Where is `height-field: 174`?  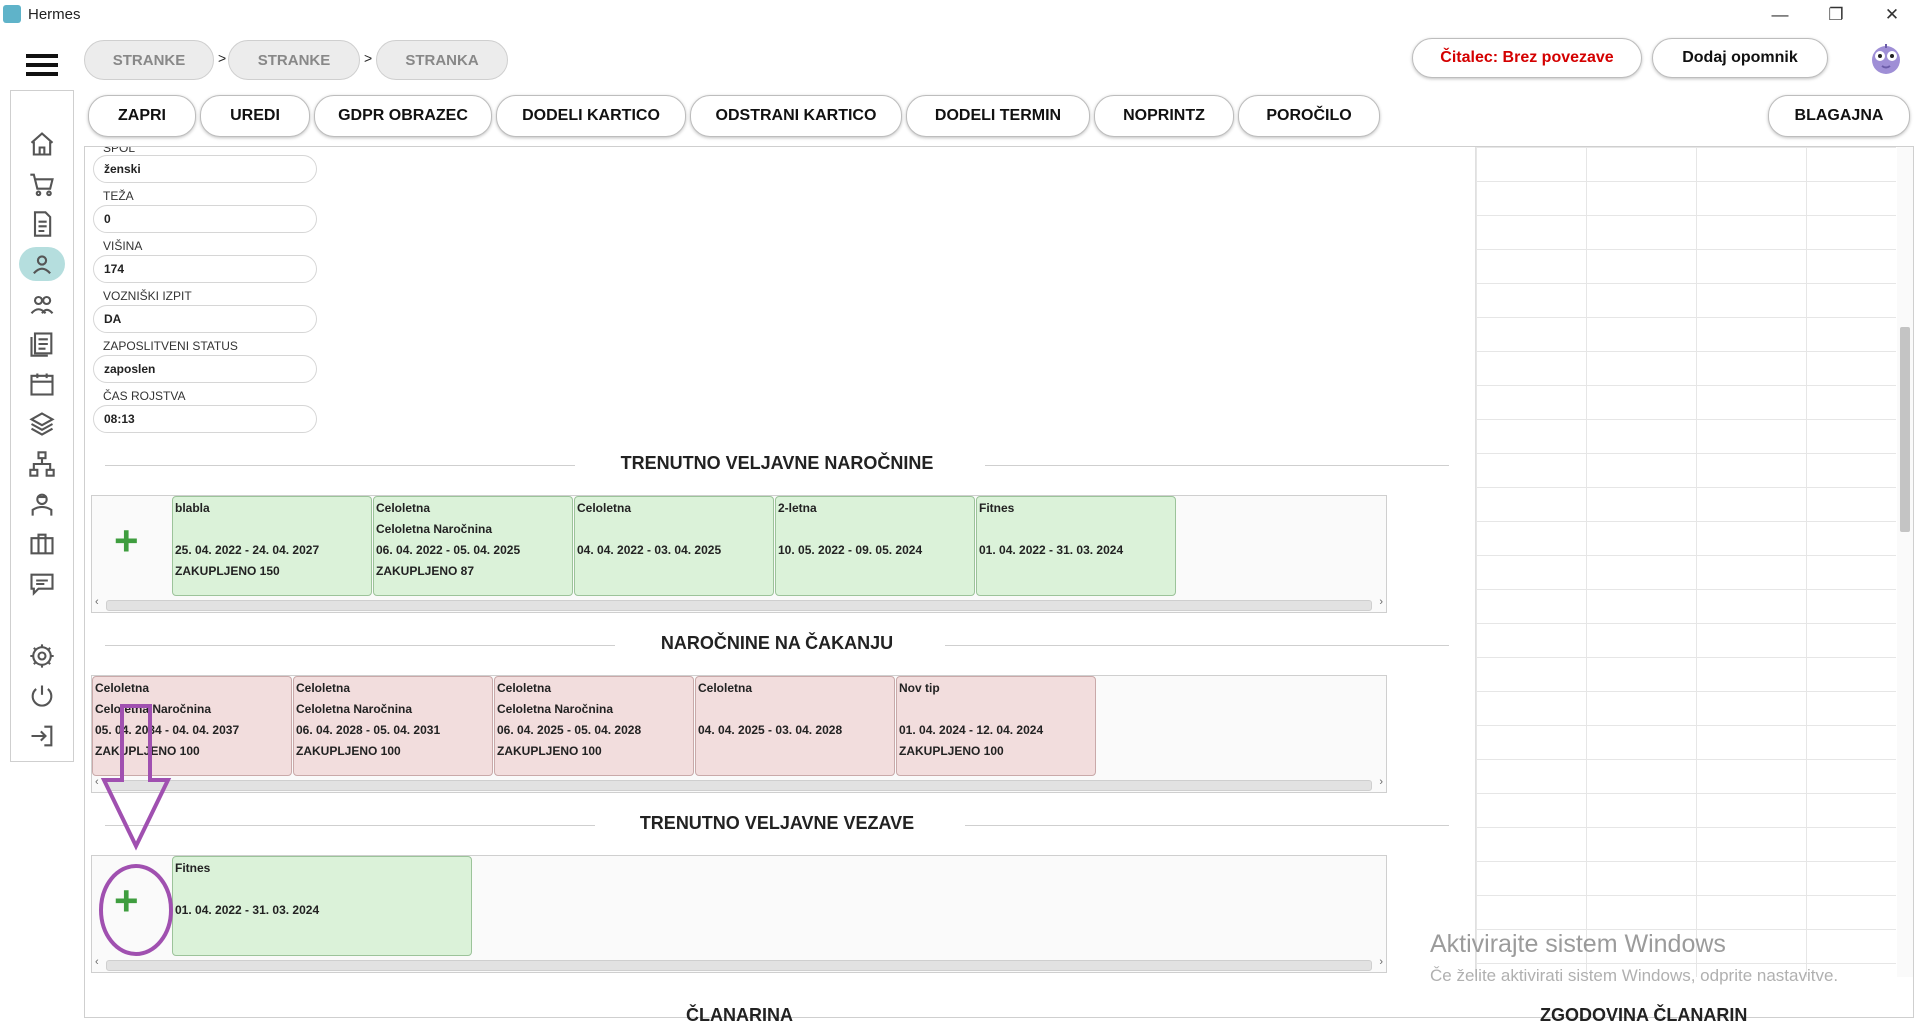
height-field: 174 is located at coordinates (205, 269).